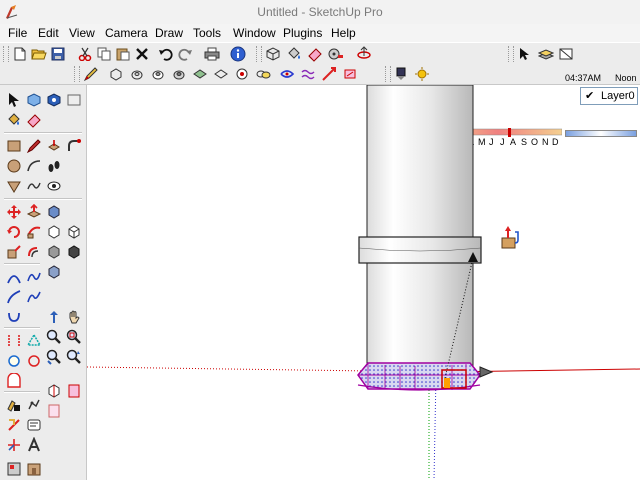 The height and width of the screenshot is (480, 640). What do you see at coordinates (74, 252) in the screenshot?
I see `front-view-icon` at bounding box center [74, 252].